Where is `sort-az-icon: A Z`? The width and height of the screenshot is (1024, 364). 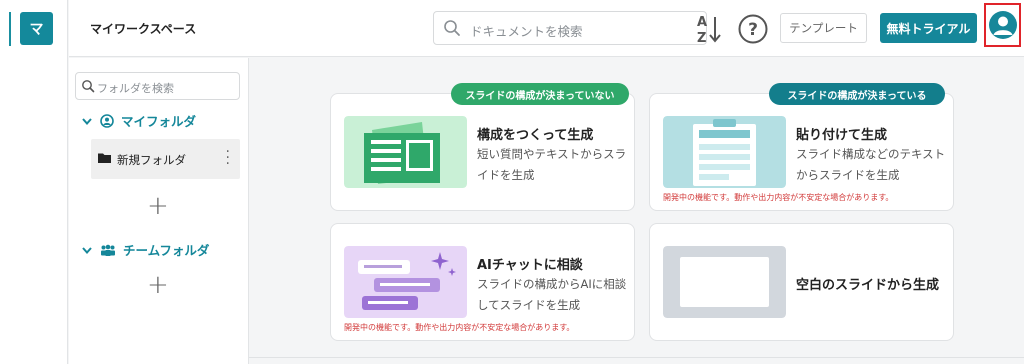
sort-az-icon: A Z is located at coordinates (709, 30).